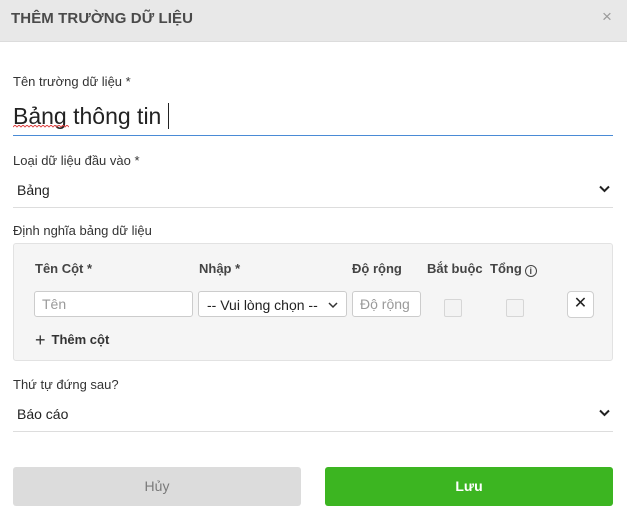 Image resolution: width=627 pixels, height=522 pixels. I want to click on position-after-label: Thứ tự đứng sau?, so click(66, 384).